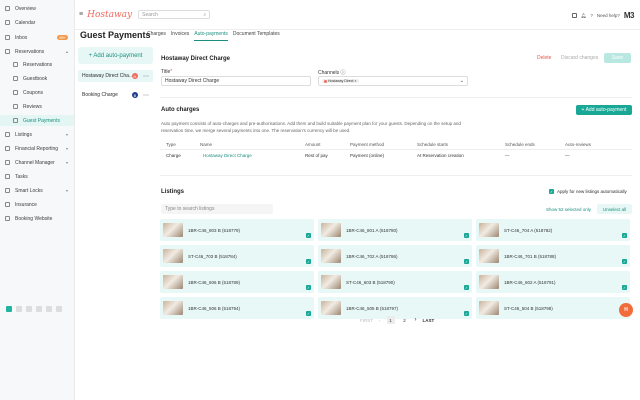 This screenshot has height=400, width=640. What do you see at coordinates (37, 190) in the screenshot?
I see `sidebar-item-smart-locks: Smart Locks ▾` at bounding box center [37, 190].